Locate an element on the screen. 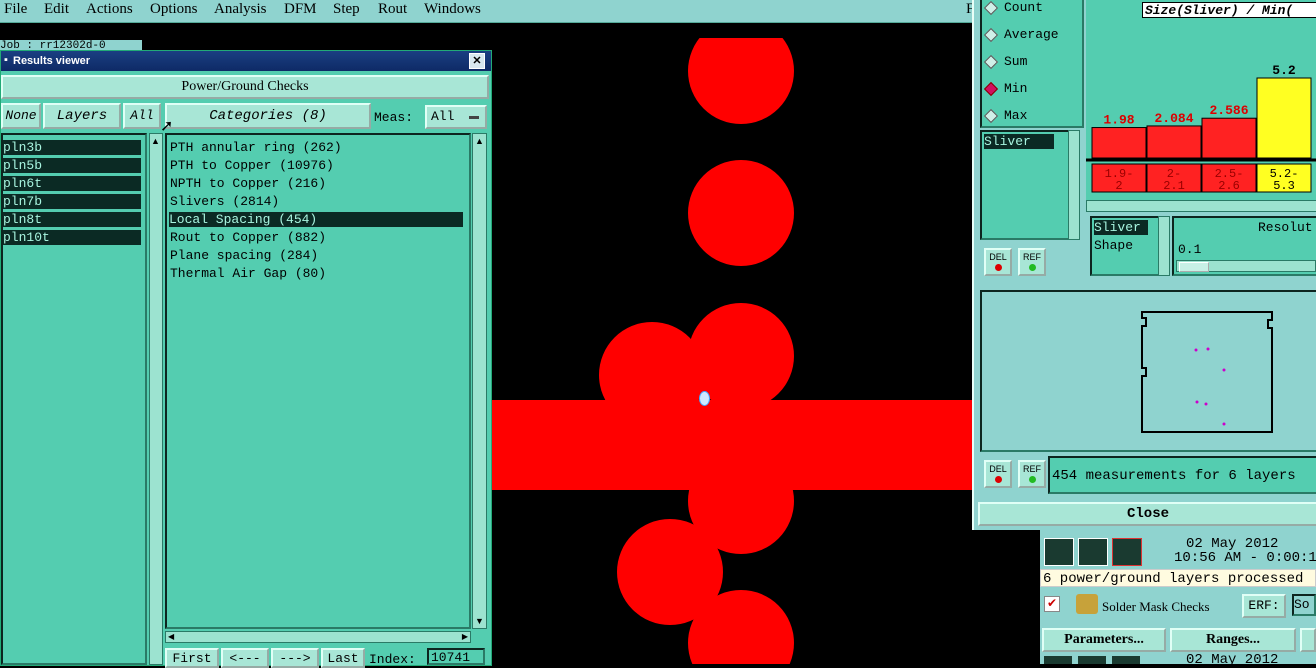 The image size is (1316, 668). meas-select: All is located at coordinates (456, 117).